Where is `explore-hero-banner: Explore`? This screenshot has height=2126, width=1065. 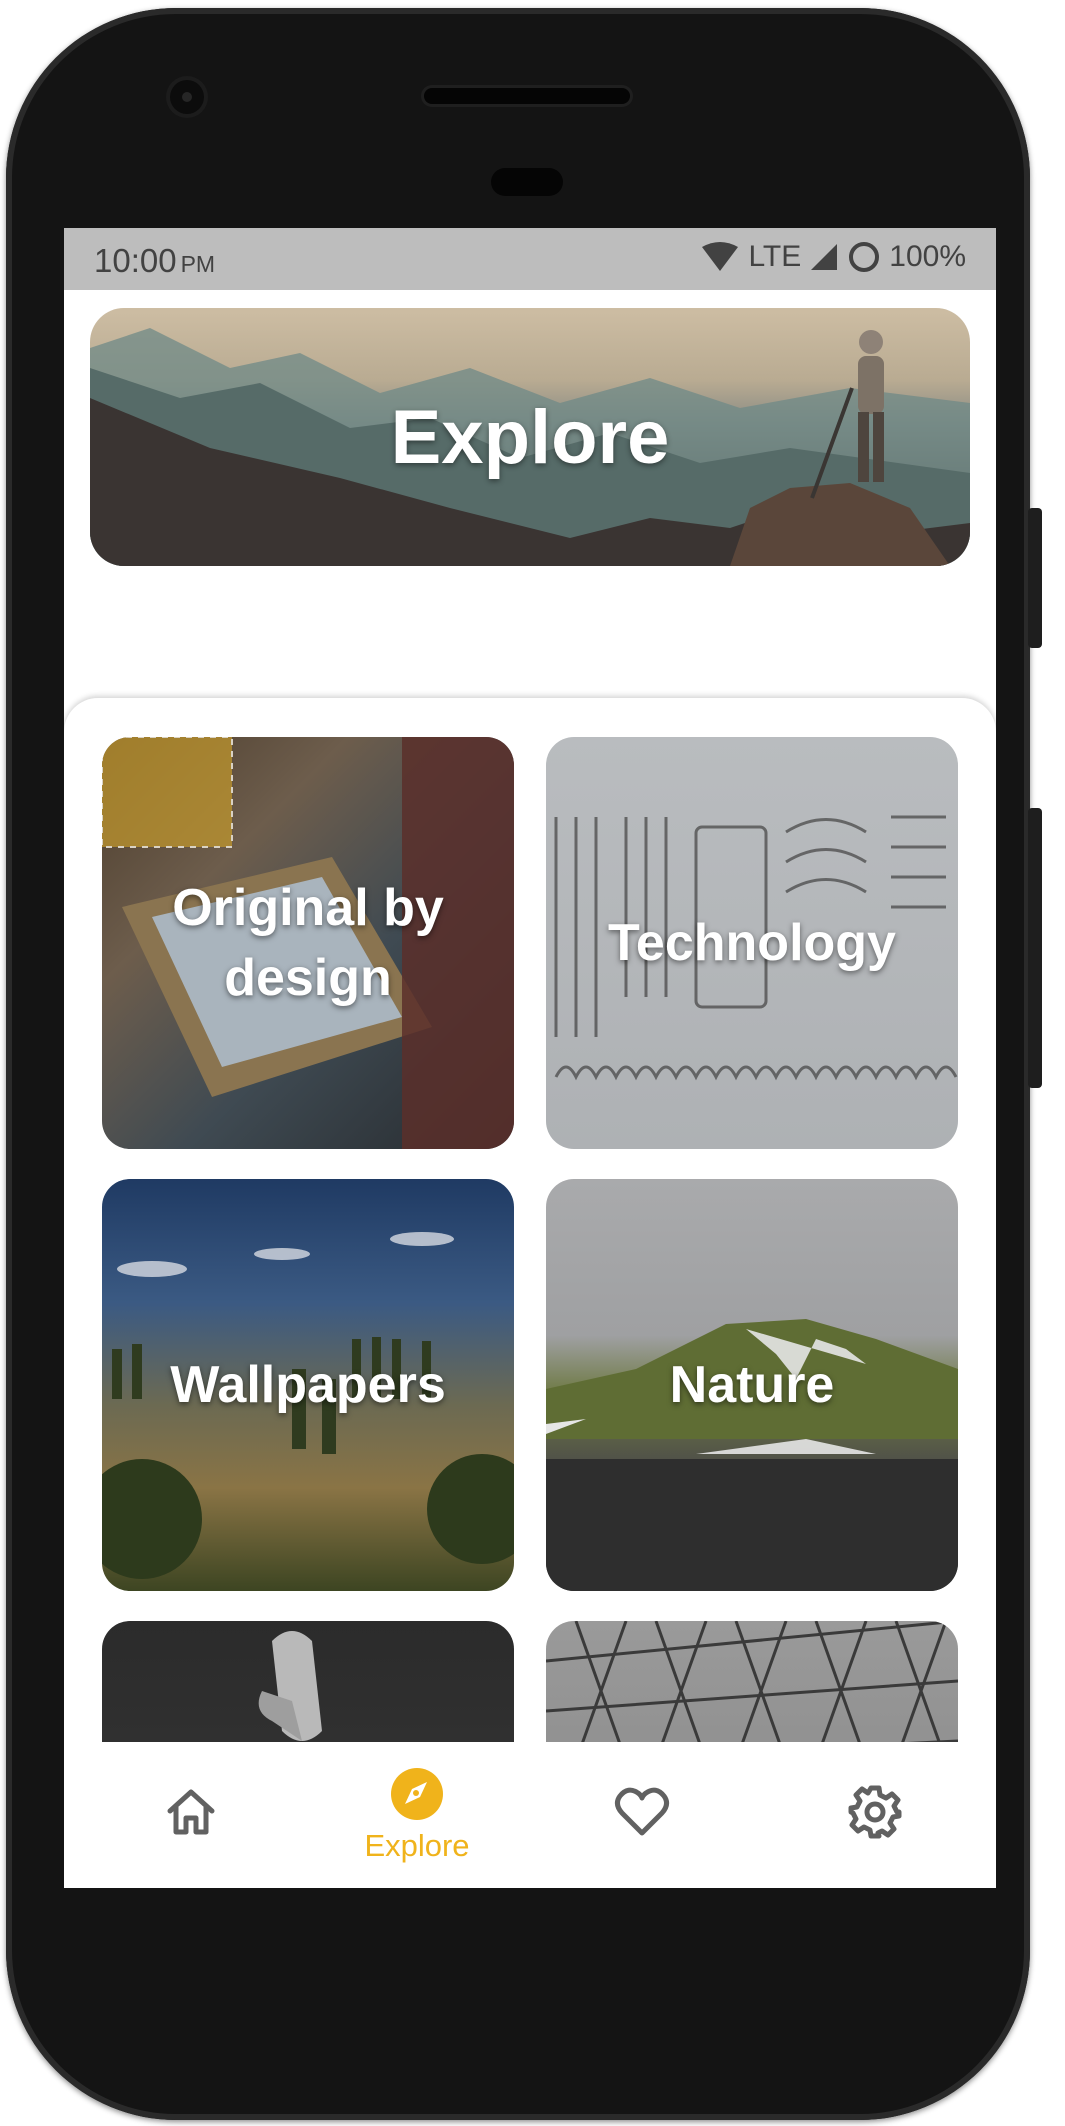
explore-hero-banner: Explore is located at coordinates (530, 437).